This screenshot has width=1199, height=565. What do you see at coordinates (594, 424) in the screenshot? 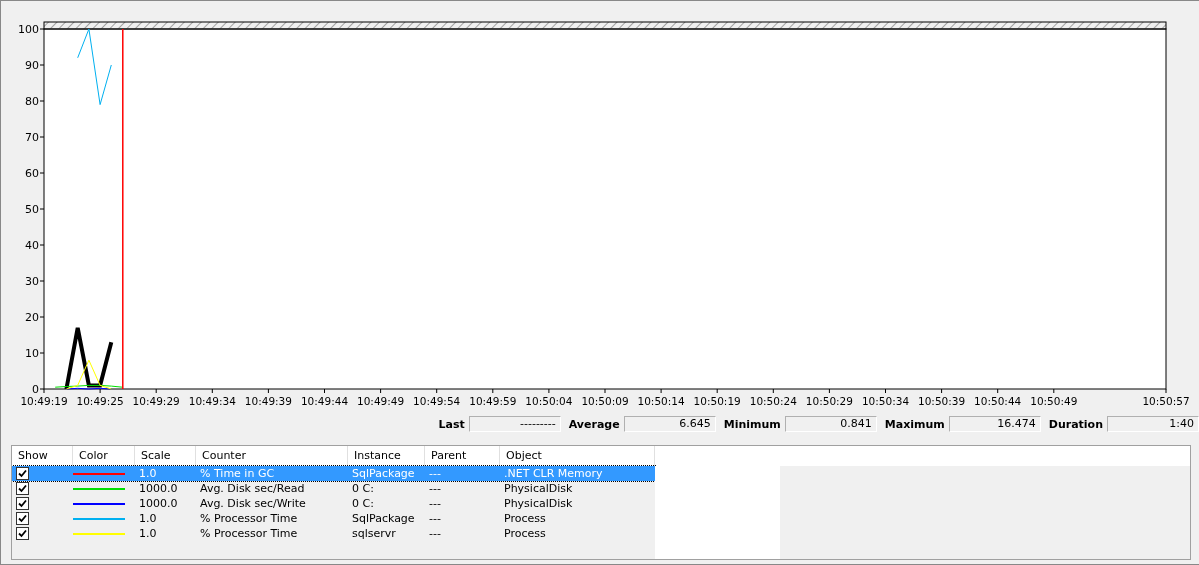
I see `stat-label: Average` at bounding box center [594, 424].